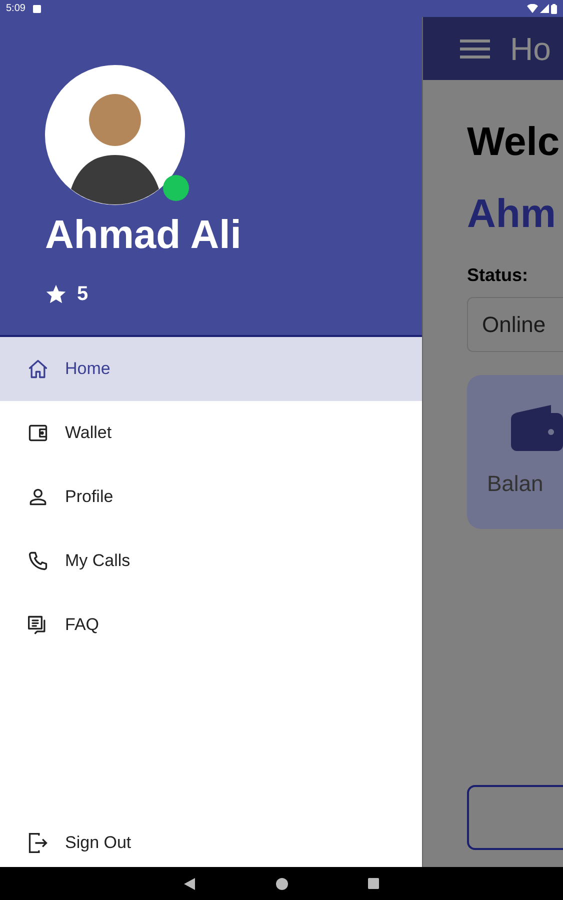 The height and width of the screenshot is (900, 563). Describe the element at coordinates (515, 324) in the screenshot. I see `status-dropdown: Online` at that location.